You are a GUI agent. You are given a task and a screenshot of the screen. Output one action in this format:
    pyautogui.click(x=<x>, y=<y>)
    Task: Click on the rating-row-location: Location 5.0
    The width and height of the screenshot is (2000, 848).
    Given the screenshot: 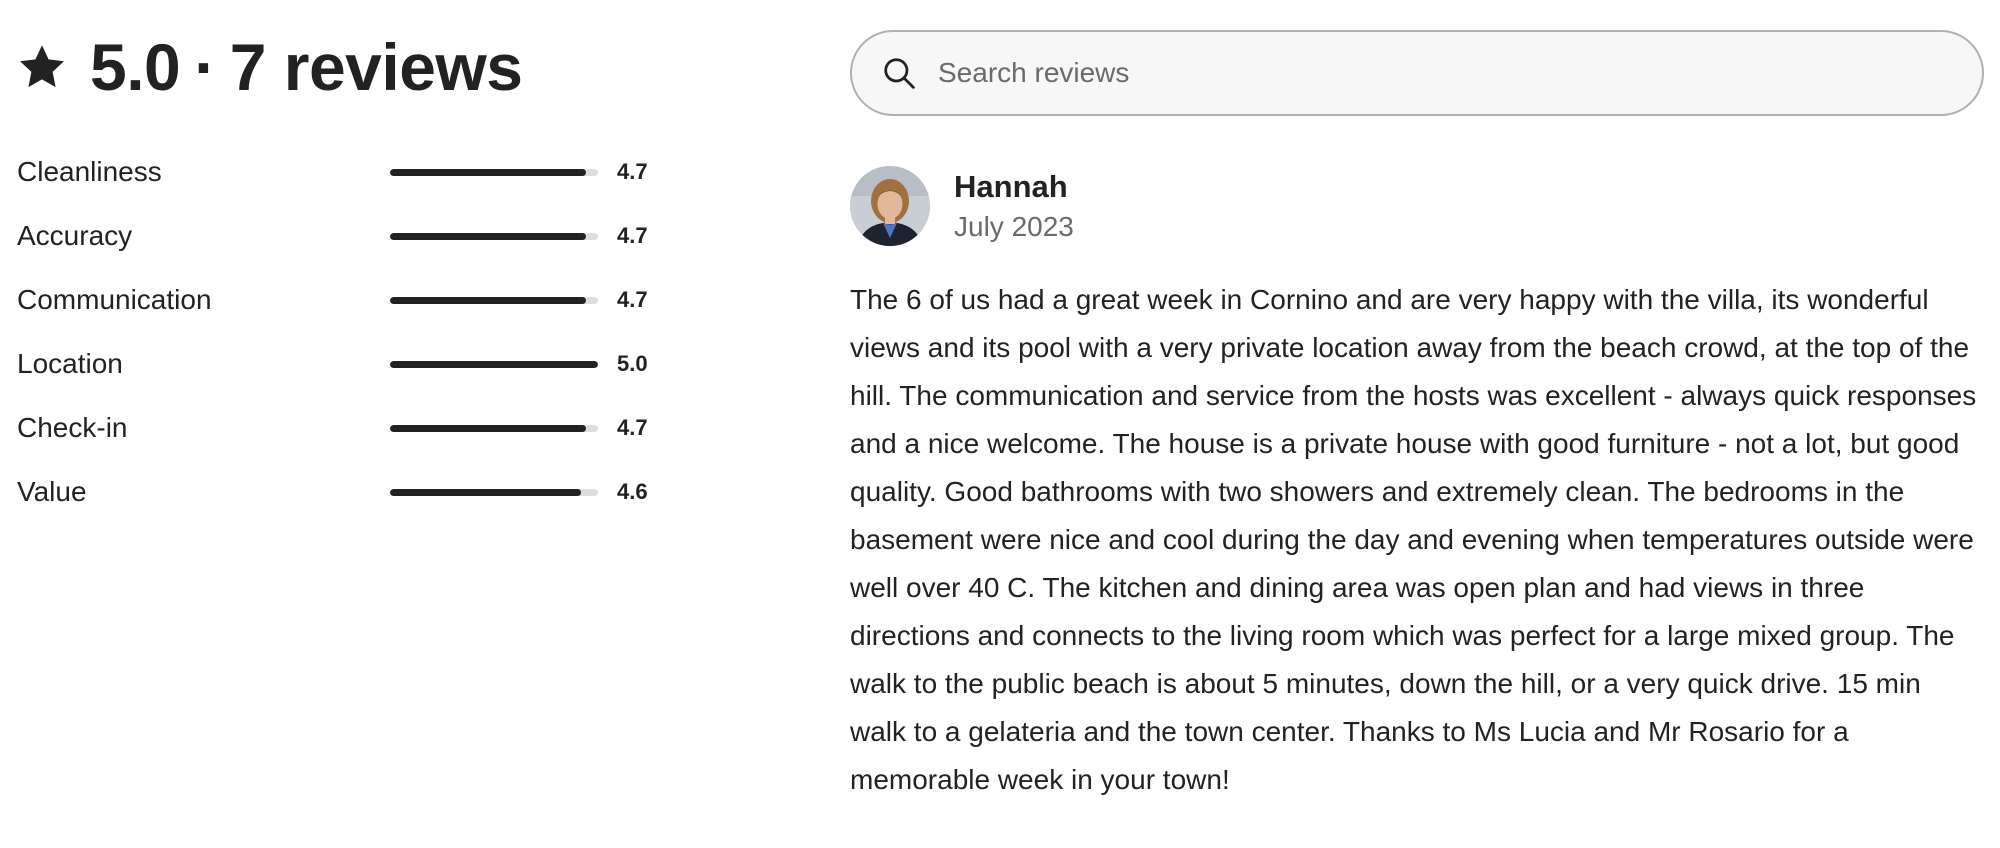 What is the action you would take?
    pyautogui.click(x=337, y=364)
    